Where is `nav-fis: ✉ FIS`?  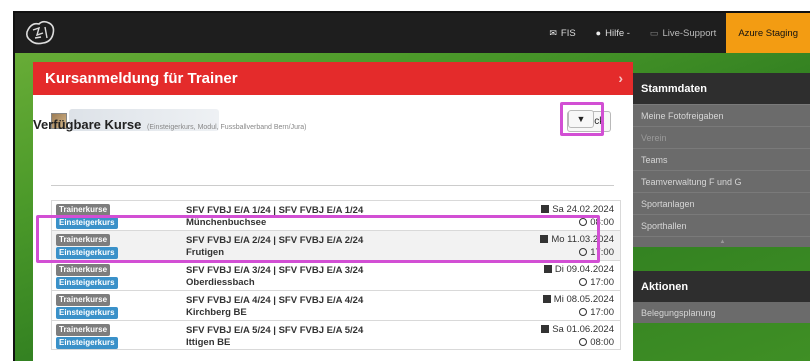
nav-fis: ✉ FIS is located at coordinates (562, 33).